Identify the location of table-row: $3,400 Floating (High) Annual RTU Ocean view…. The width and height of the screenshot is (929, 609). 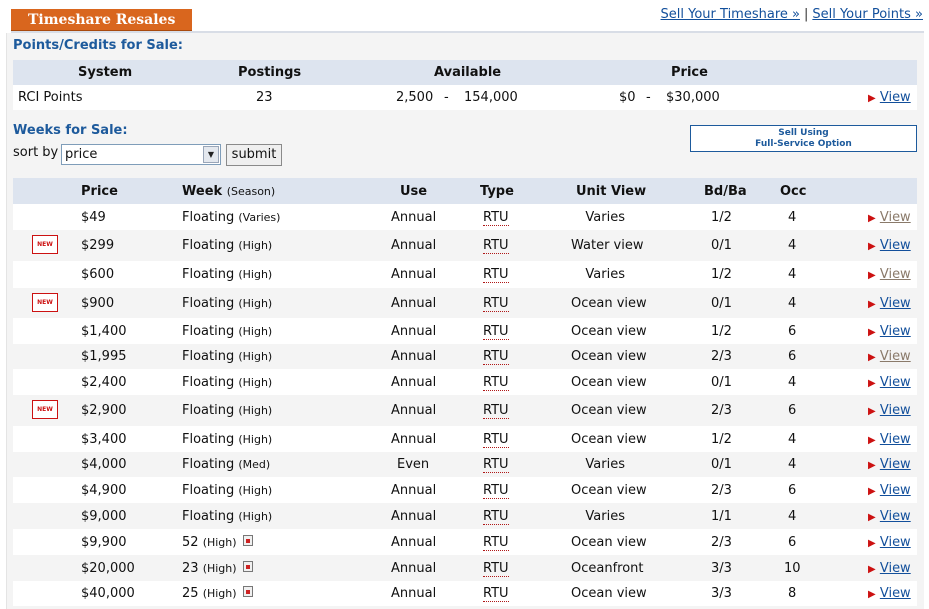
(465, 439).